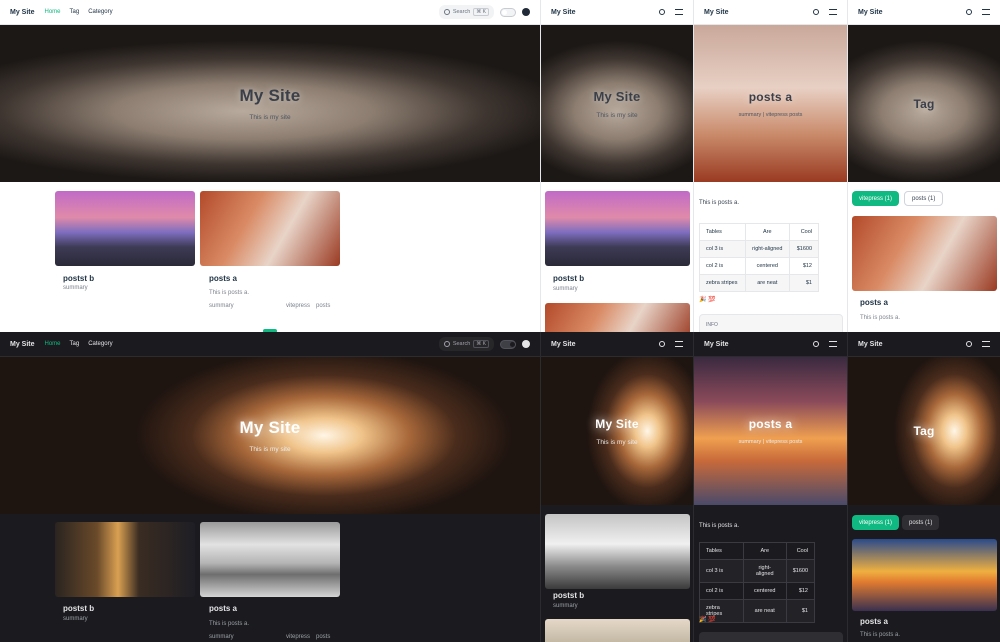 The image size is (1000, 642). Describe the element at coordinates (719, 203) in the screenshot. I see `post-intro: This is posts a.` at that location.